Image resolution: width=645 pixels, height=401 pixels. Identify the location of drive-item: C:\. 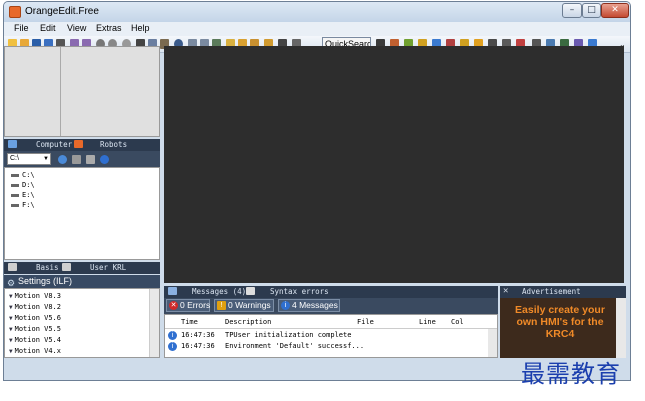
(23, 175).